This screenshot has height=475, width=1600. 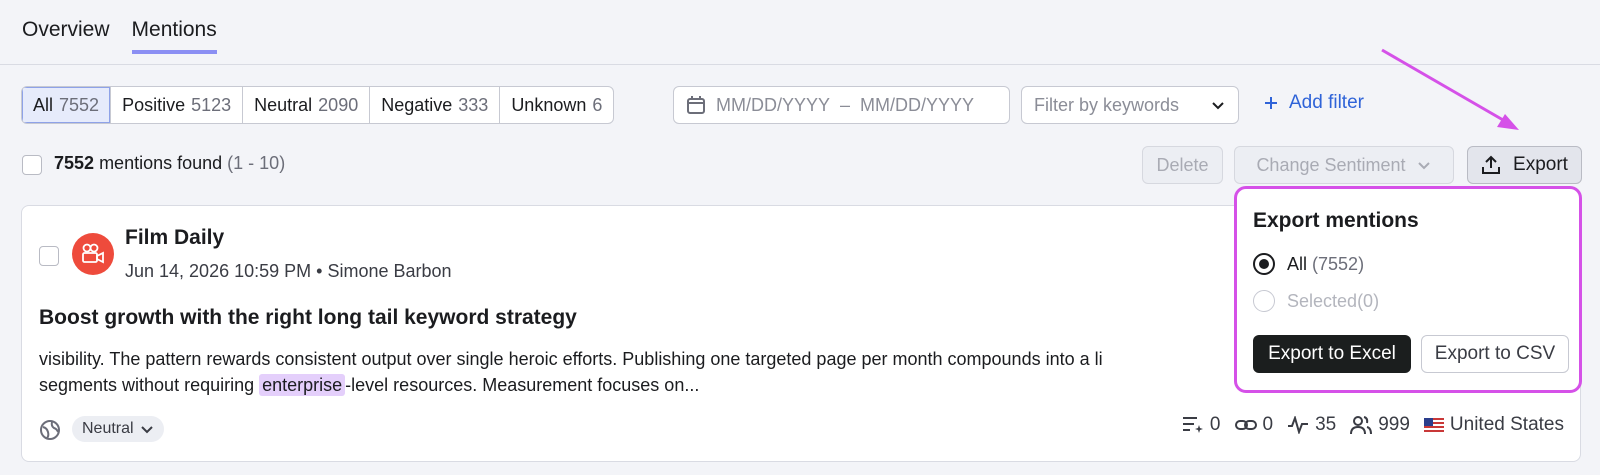 I want to click on source-avatar, so click(x=93, y=254).